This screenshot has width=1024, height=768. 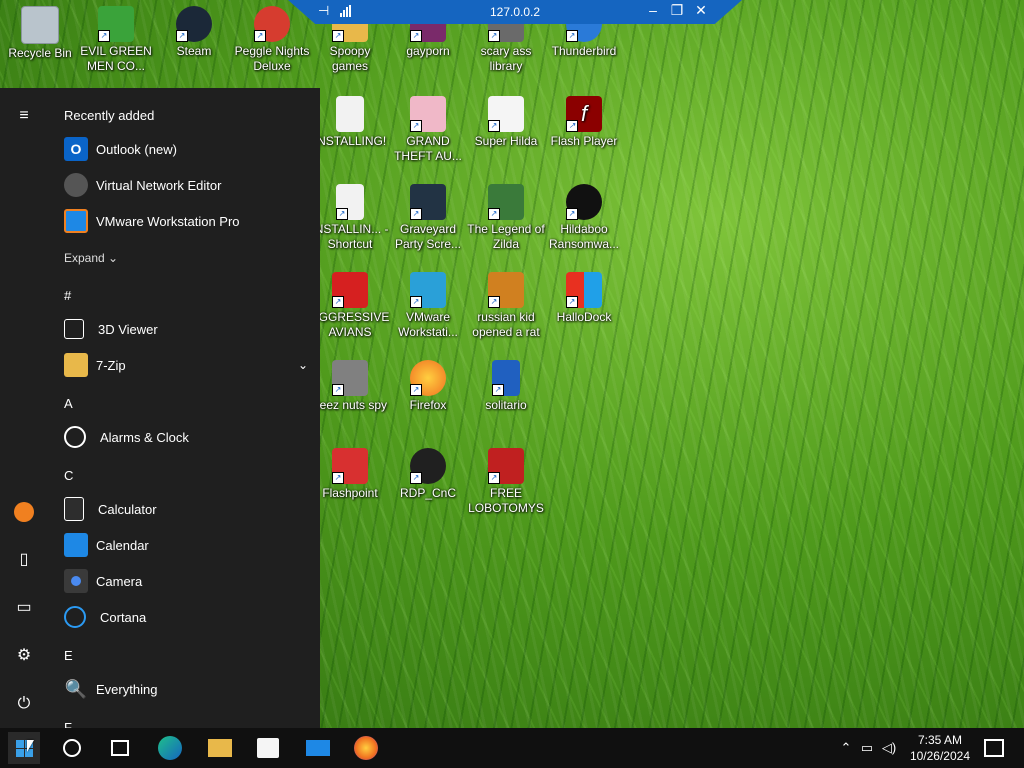 What do you see at coordinates (584, 114) in the screenshot?
I see `flash-icon: f ↗` at bounding box center [584, 114].